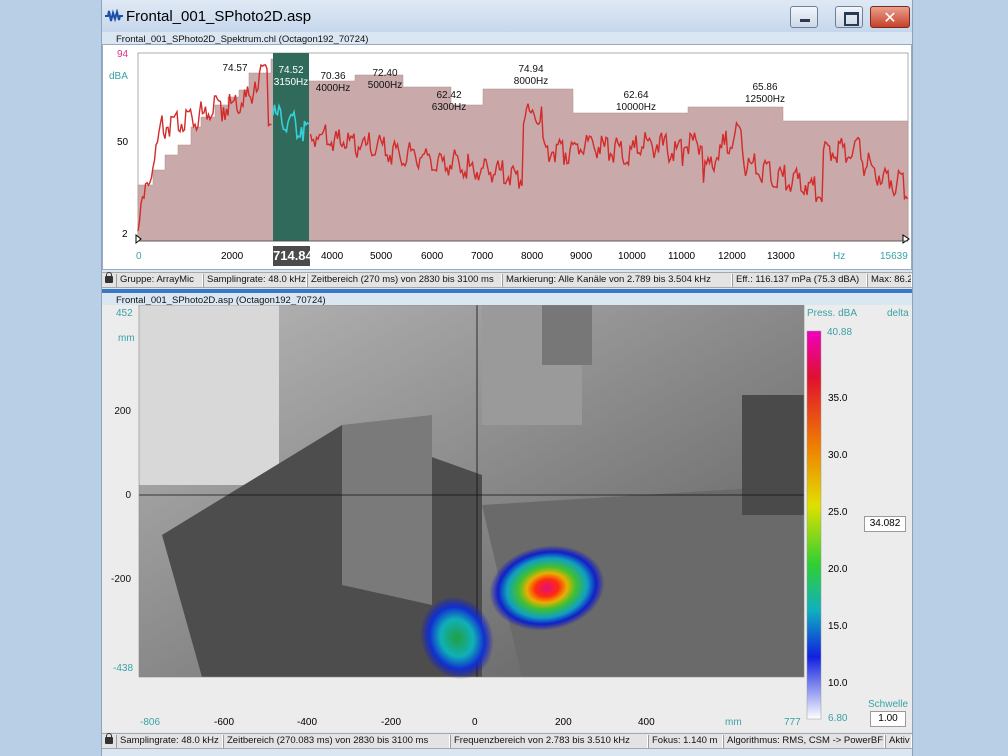  What do you see at coordinates (449, 95) in the screenshot?
I see `band-label-level: 62.42` at bounding box center [449, 95].